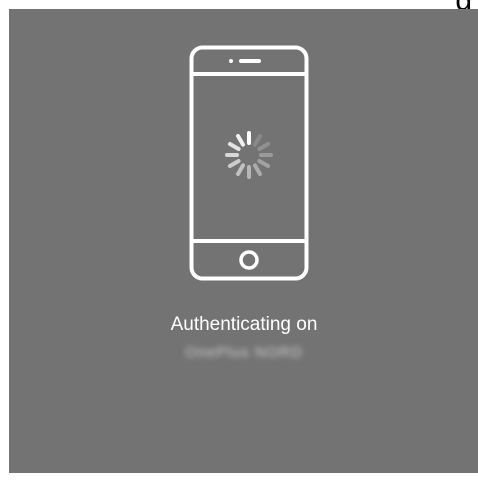 The width and height of the screenshot is (478, 481). Describe the element at coordinates (244, 324) in the screenshot. I see `status-label: Authenticating on` at that location.